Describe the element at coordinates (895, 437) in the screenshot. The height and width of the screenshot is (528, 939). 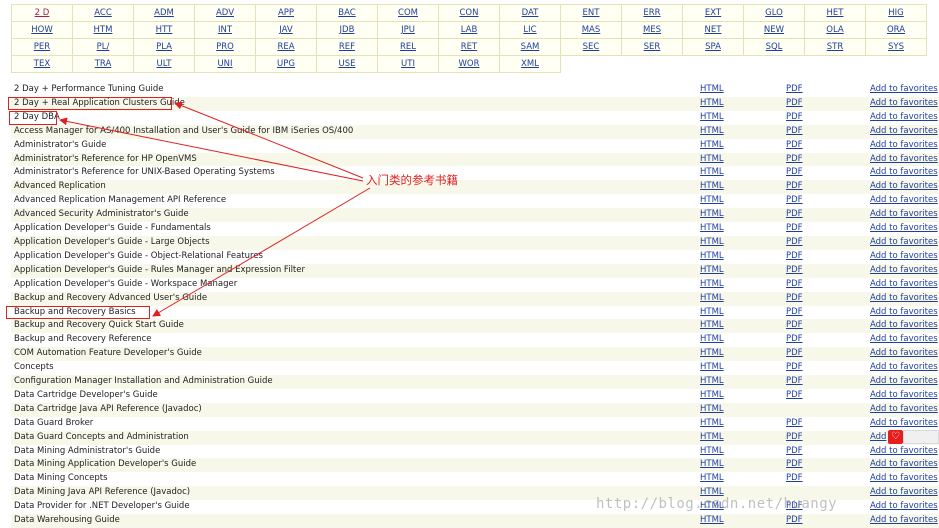
I see `heart-icon: ♡` at that location.